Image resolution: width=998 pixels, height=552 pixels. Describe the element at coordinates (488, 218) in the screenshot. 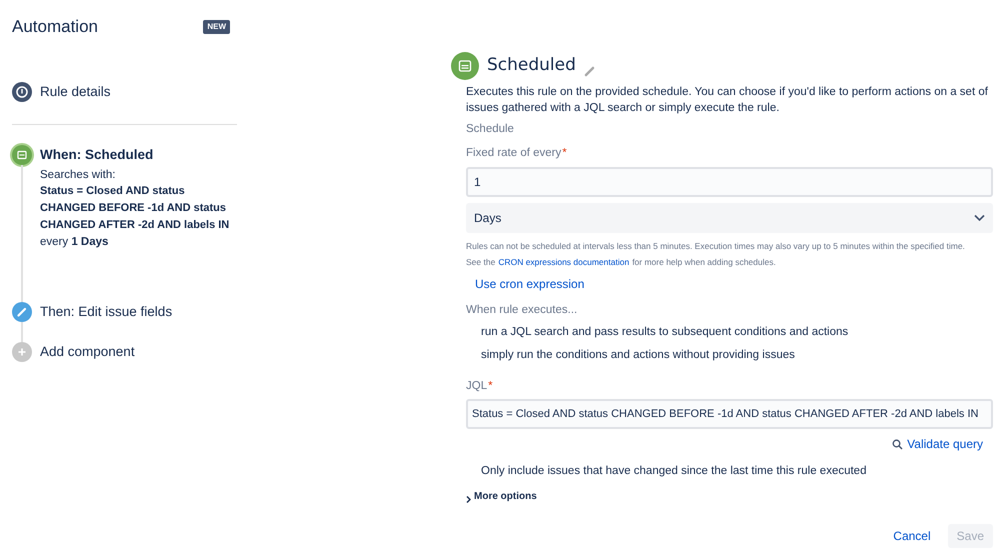

I see `dropdown-value: Days` at that location.